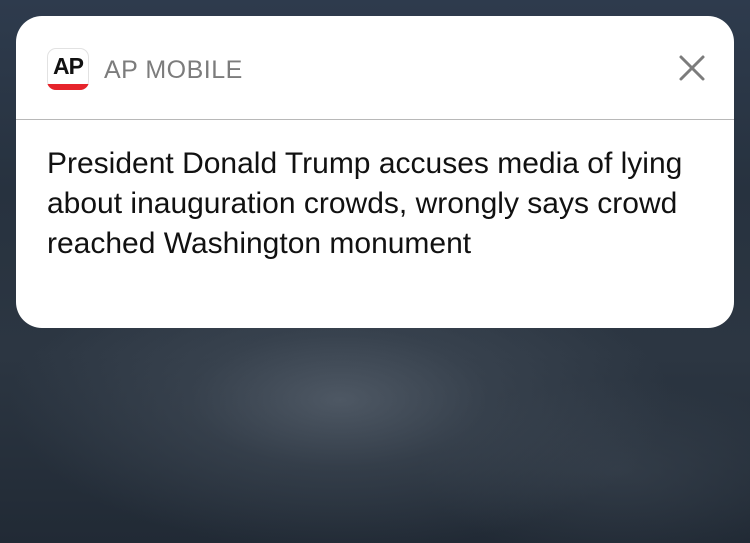 This screenshot has width=750, height=543. I want to click on close-button, so click(692, 68).